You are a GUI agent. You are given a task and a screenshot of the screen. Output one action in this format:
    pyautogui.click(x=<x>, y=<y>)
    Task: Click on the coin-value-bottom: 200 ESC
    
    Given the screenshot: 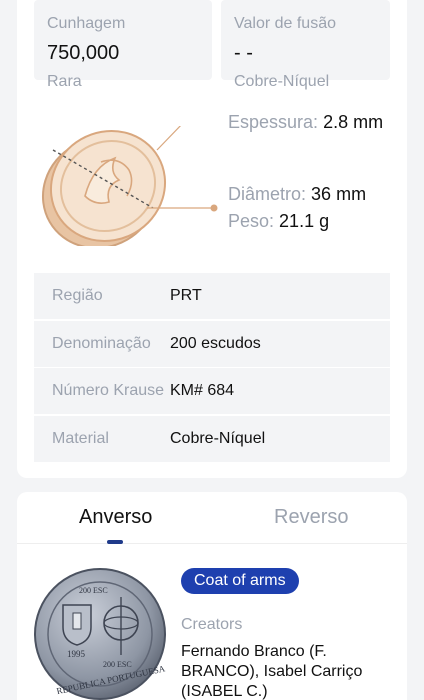 What is the action you would take?
    pyautogui.click(x=117, y=664)
    